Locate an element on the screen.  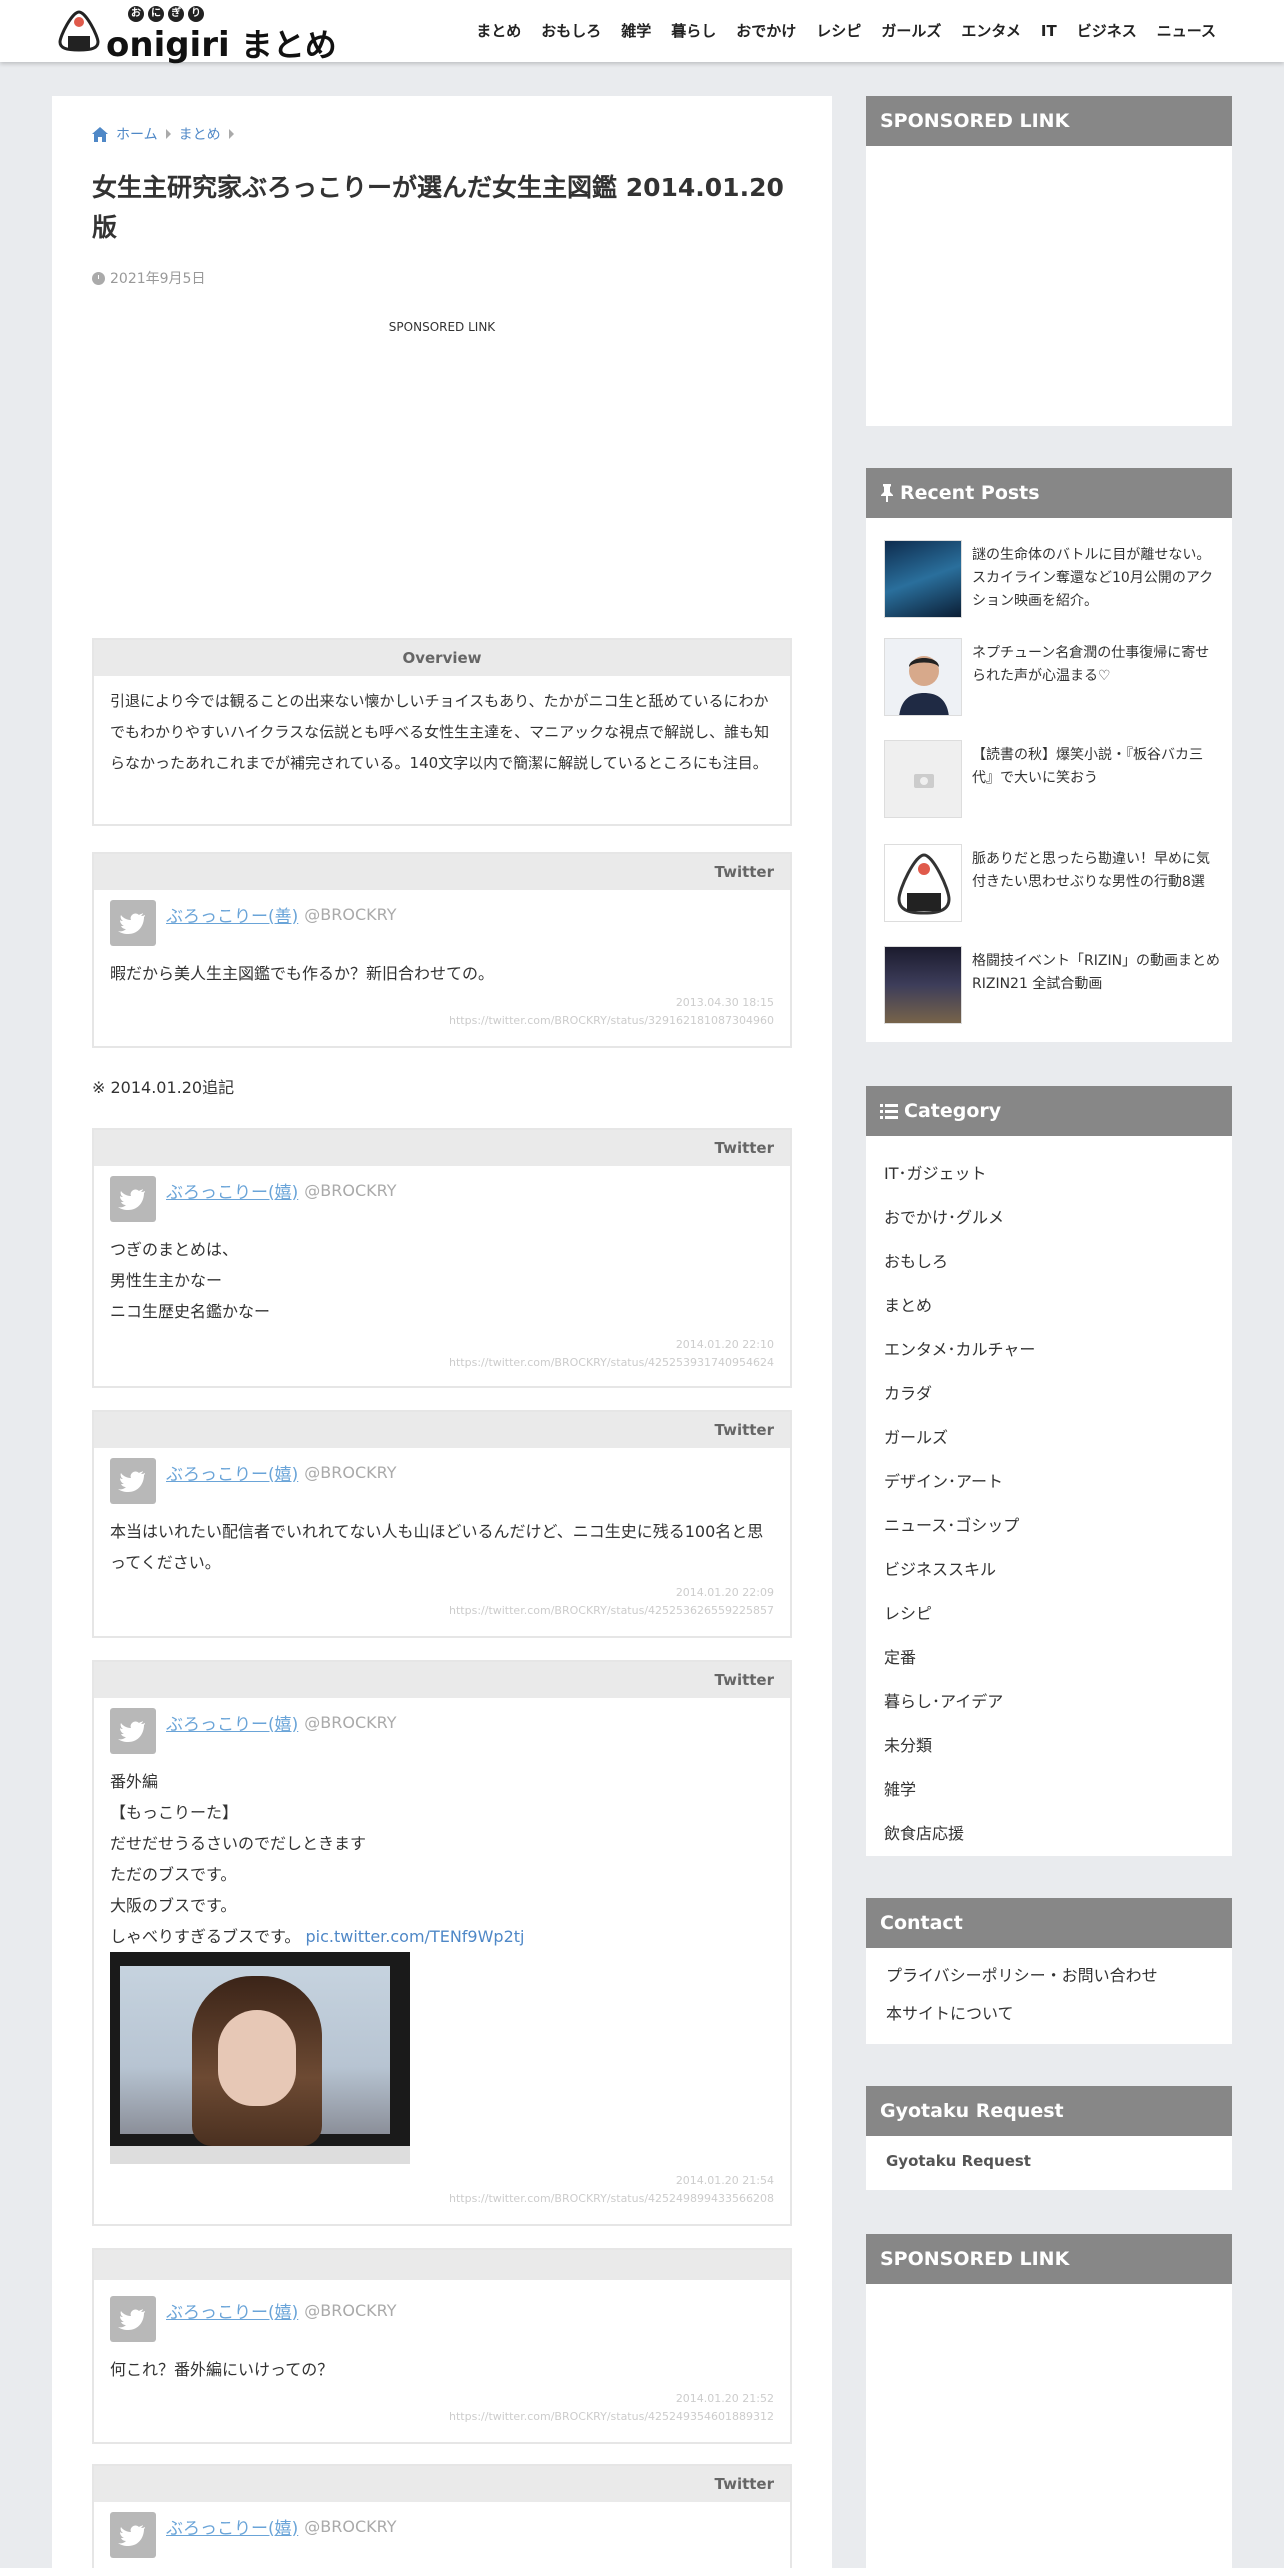
gyotaku-request-link: Gyotaku Request is located at coordinates (958, 2161).